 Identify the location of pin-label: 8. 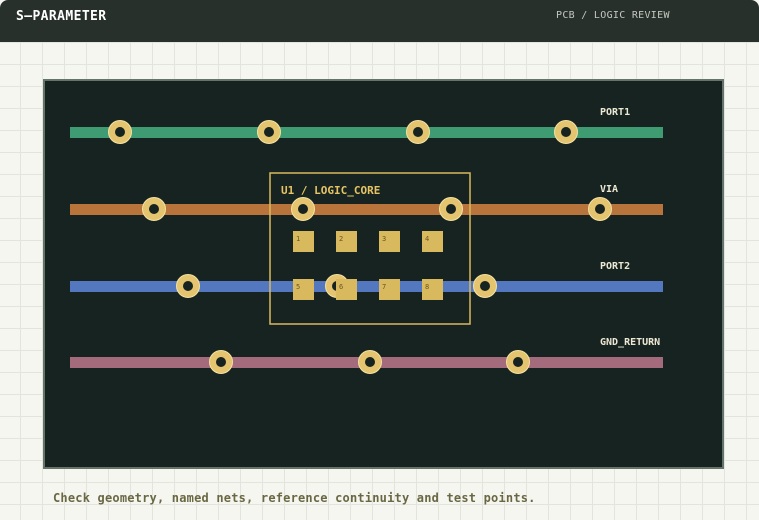
(427, 287).